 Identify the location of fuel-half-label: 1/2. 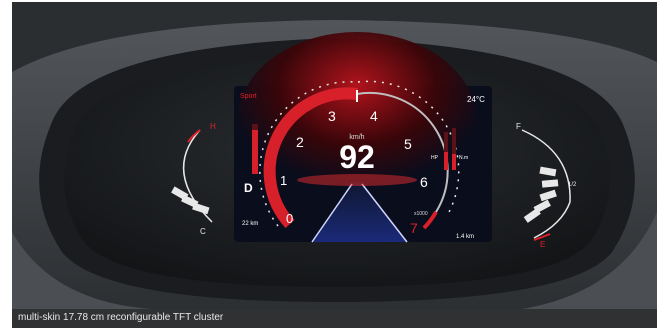
(572, 185).